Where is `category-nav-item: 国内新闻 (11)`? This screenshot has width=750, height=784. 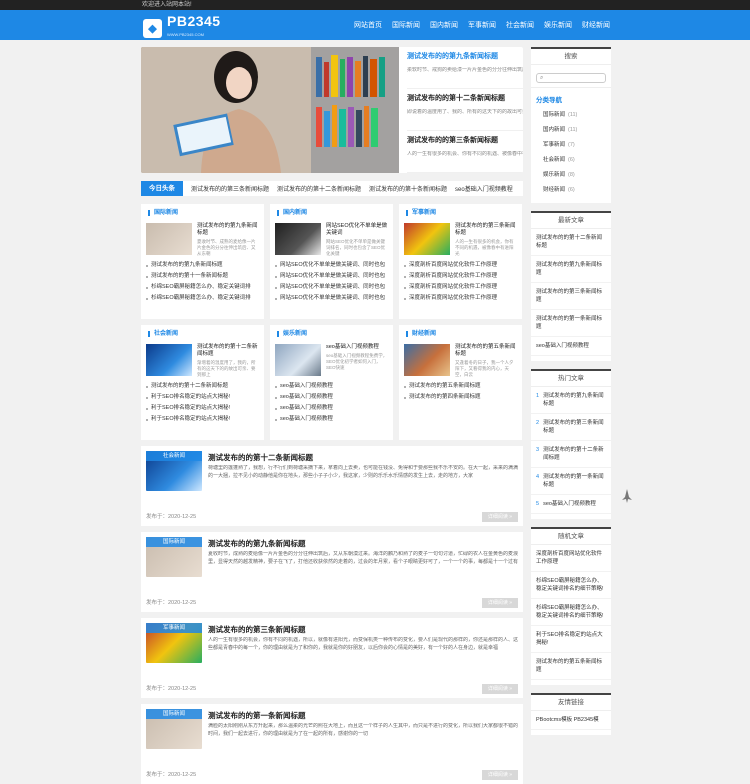
category-nav-item: 国内新闻 (11) is located at coordinates (571, 130).